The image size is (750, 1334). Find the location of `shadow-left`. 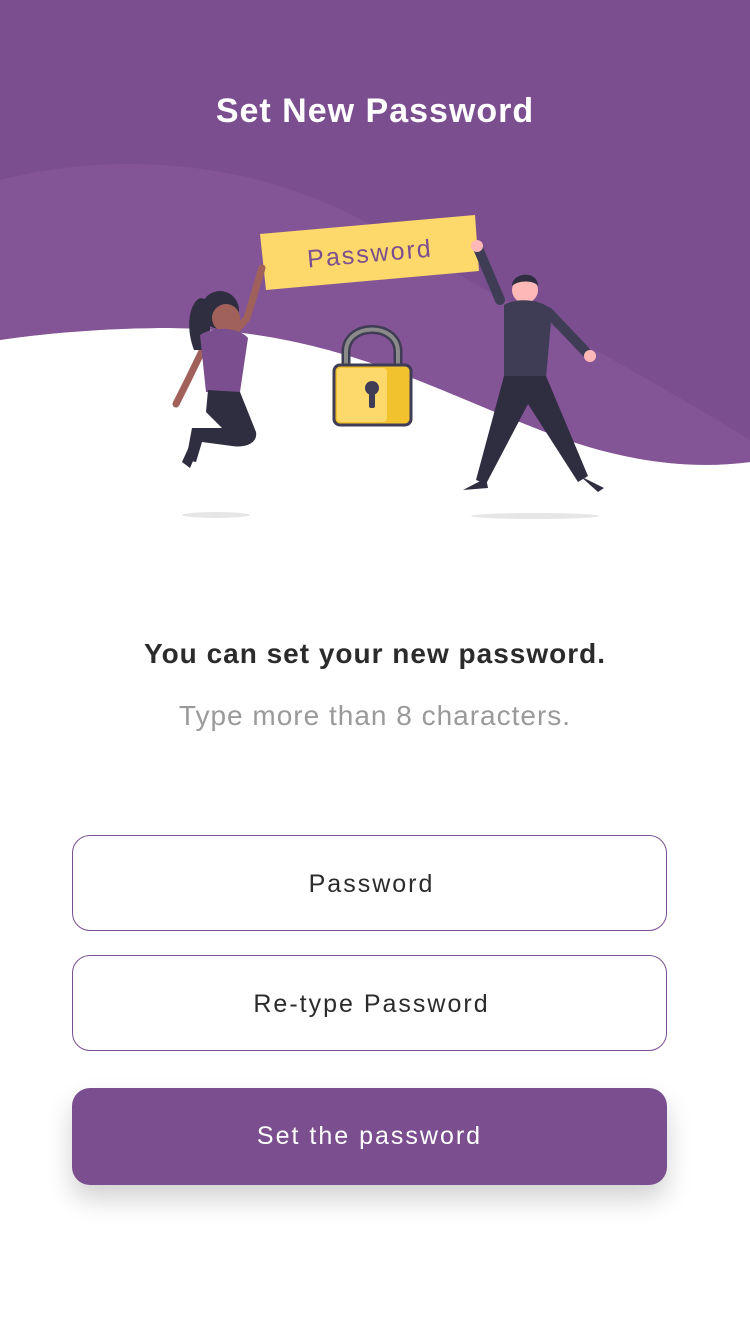

shadow-left is located at coordinates (216, 515).